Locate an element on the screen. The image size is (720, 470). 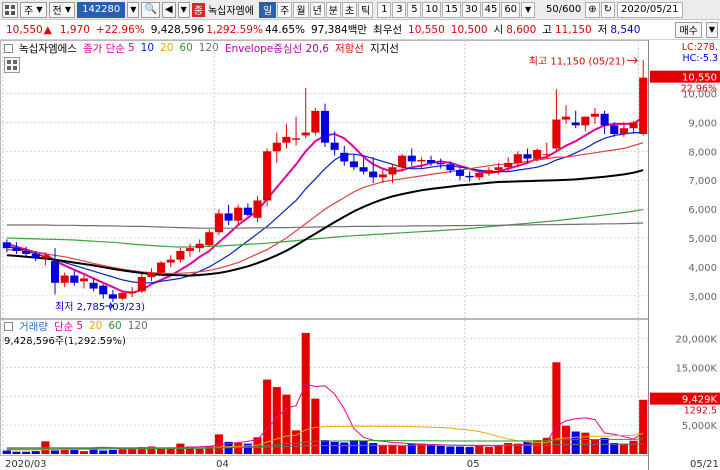
lc-label: LC:278. is located at coordinates (700, 47).